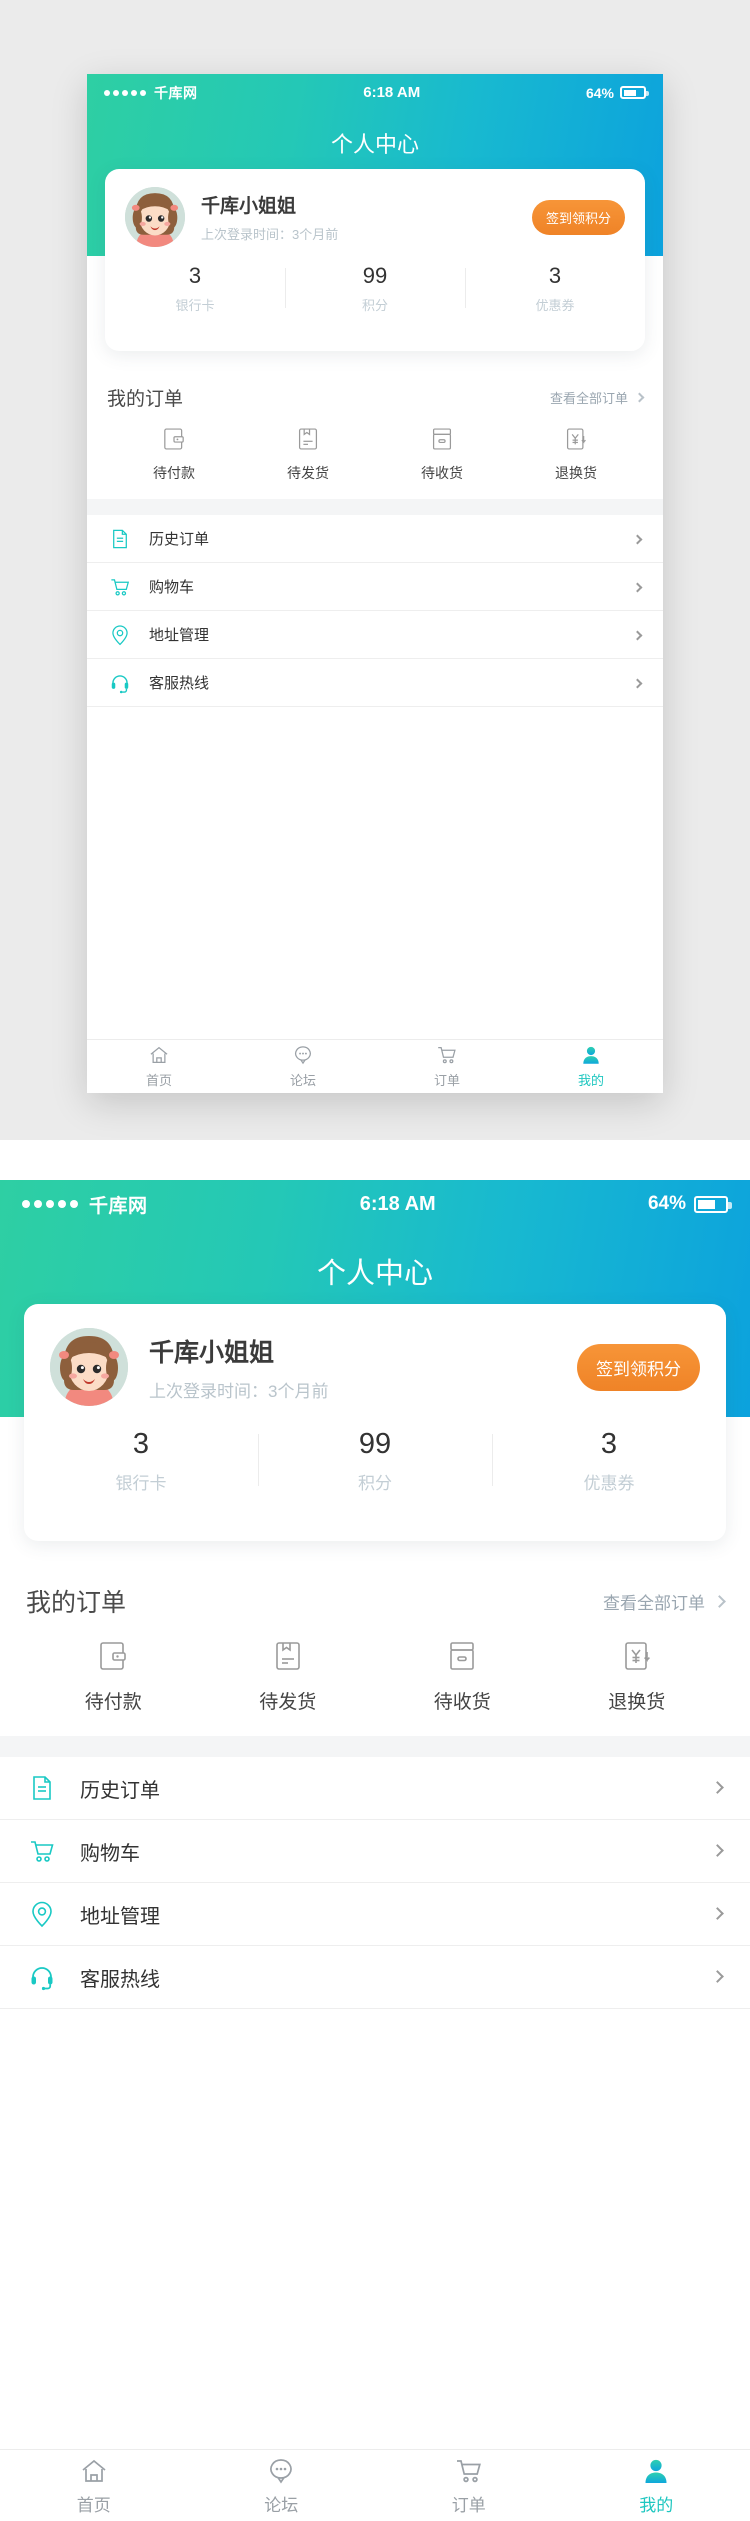  What do you see at coordinates (151, 93) in the screenshot?
I see `status-left-preview: 千库网` at bounding box center [151, 93].